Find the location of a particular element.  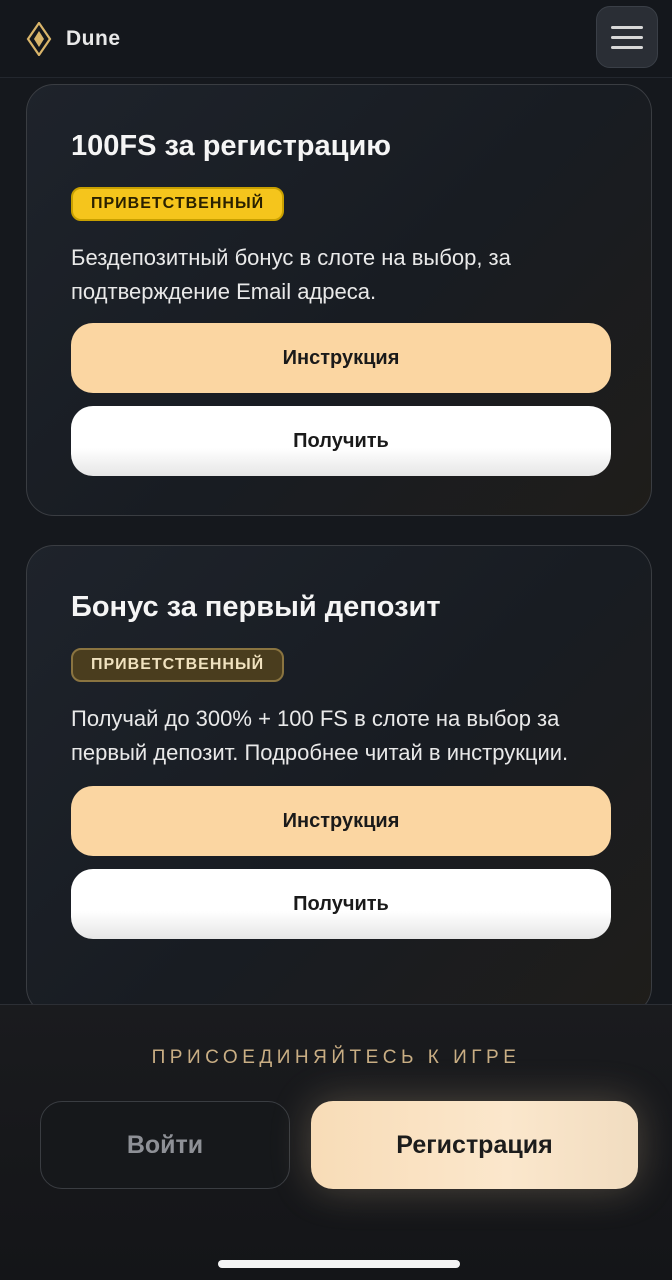

home-indicator is located at coordinates (339, 1264).